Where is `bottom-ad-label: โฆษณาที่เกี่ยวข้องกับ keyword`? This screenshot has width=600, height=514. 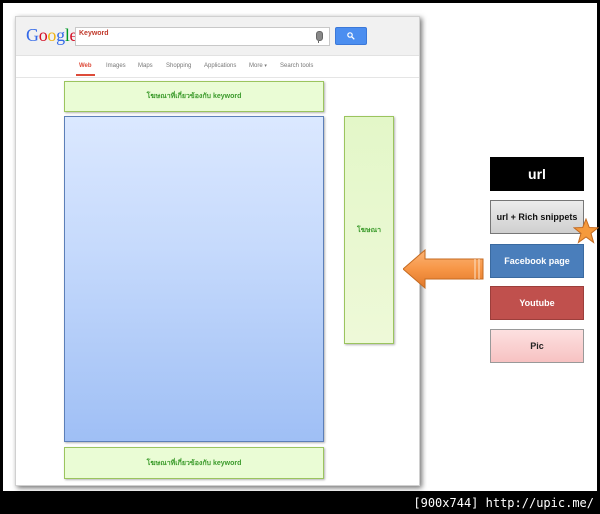
bottom-ad-label: โฆษณาที่เกี่ยวข้องกับ keyword is located at coordinates (194, 463).